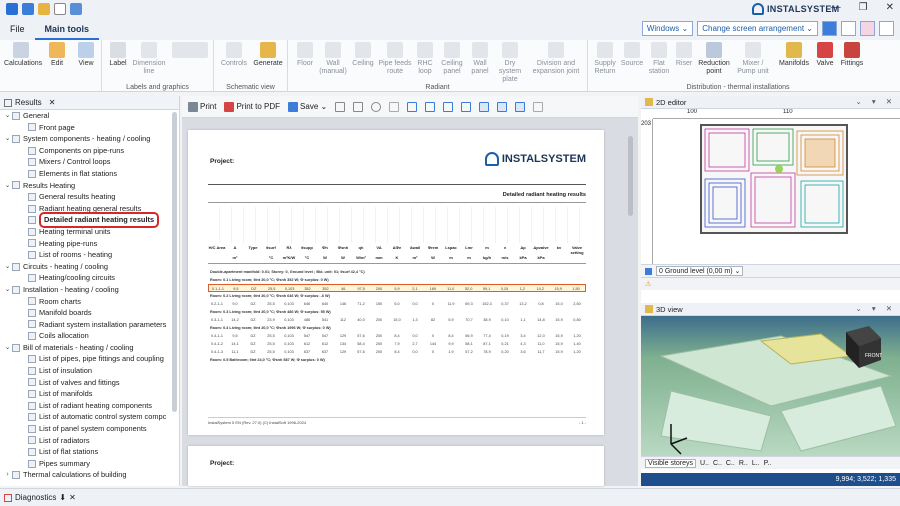 This screenshot has height=506, width=900. I want to click on tree-item: Room charts, so click(86, 302).